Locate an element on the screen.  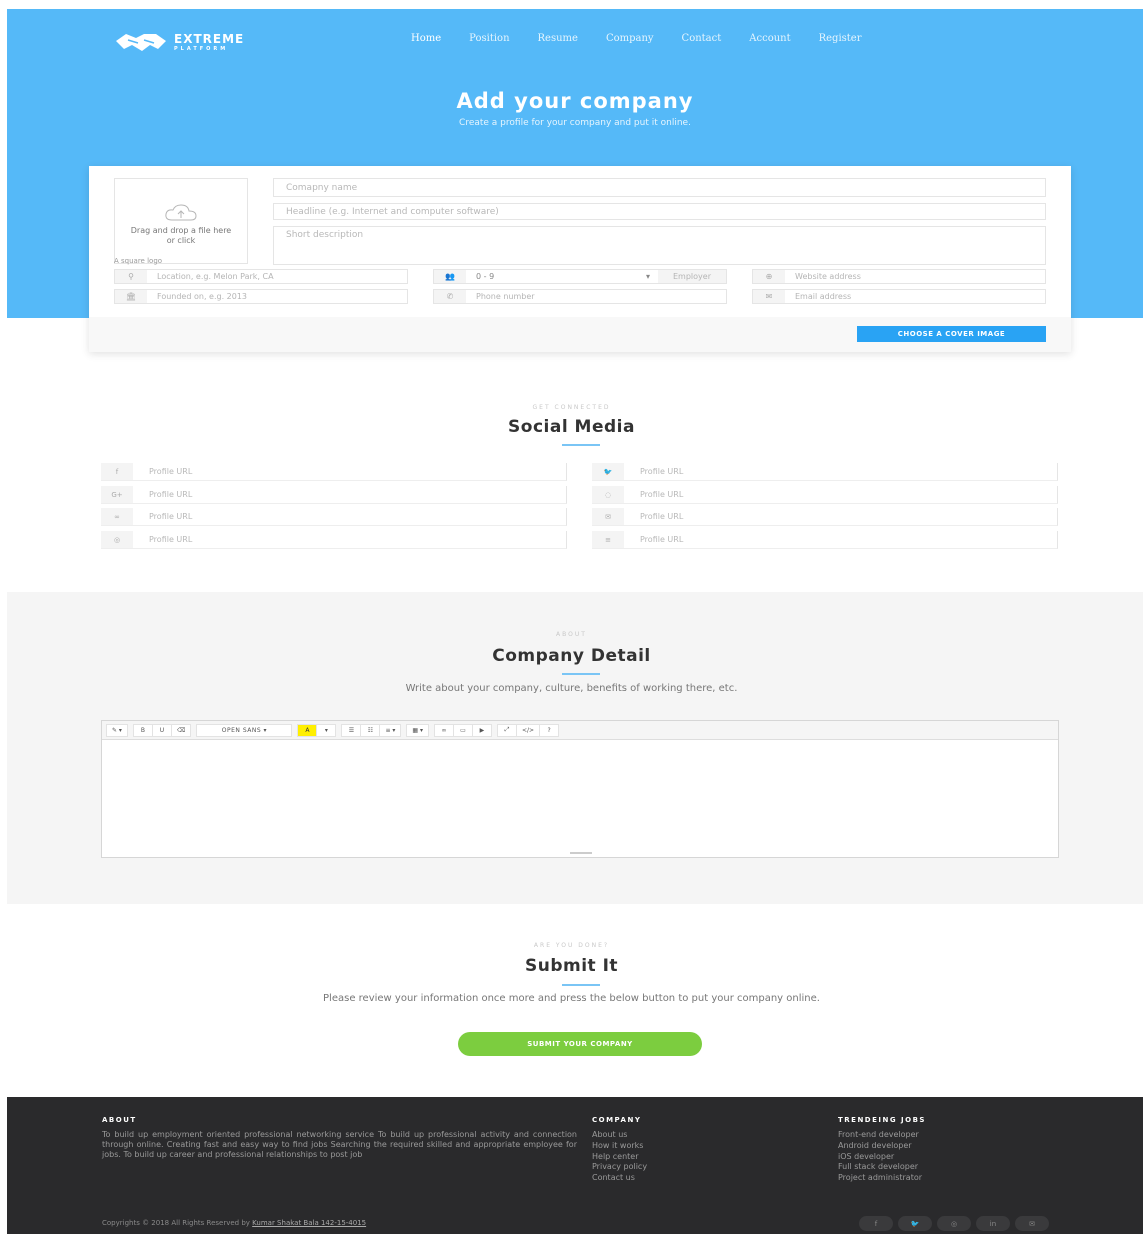
footer-job-project-admin: Project administrator is located at coordinates (880, 1178).